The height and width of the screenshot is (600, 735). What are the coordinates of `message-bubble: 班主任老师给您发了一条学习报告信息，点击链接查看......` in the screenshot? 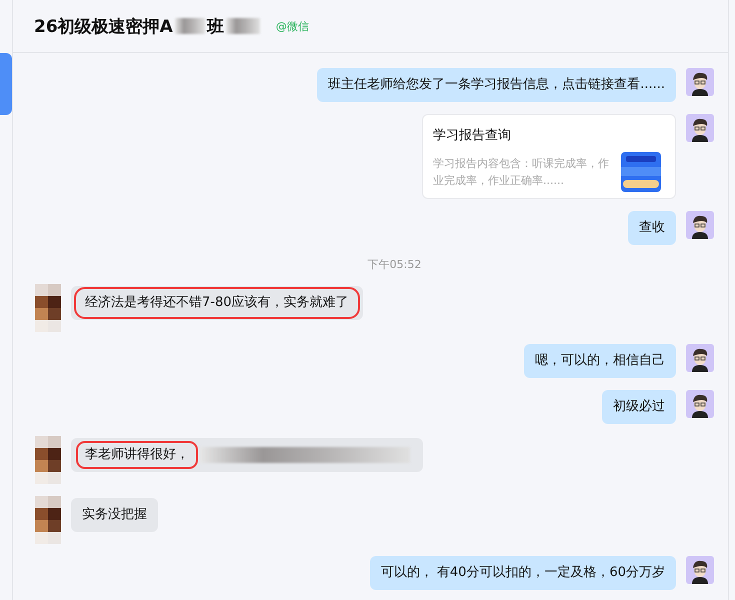 It's located at (496, 85).